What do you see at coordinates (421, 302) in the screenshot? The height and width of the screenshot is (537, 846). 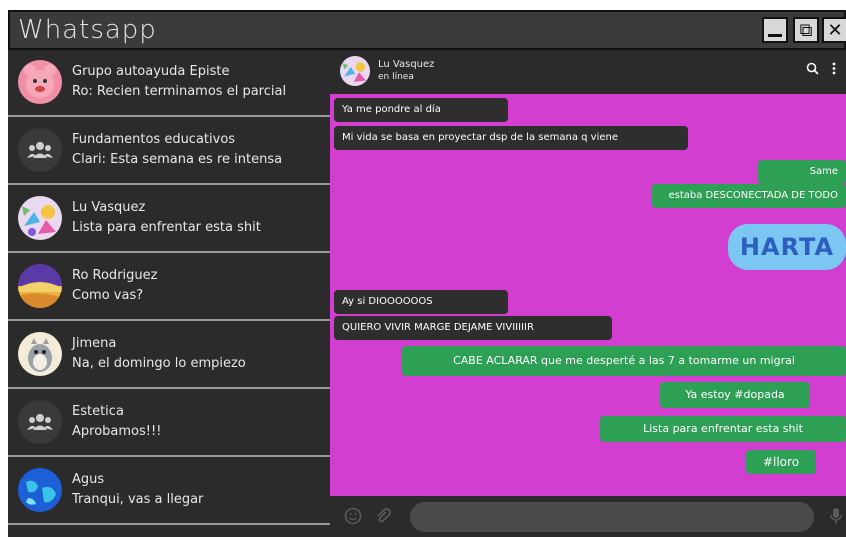 I see `message-incoming: Ay si DIOOOOOOS` at bounding box center [421, 302].